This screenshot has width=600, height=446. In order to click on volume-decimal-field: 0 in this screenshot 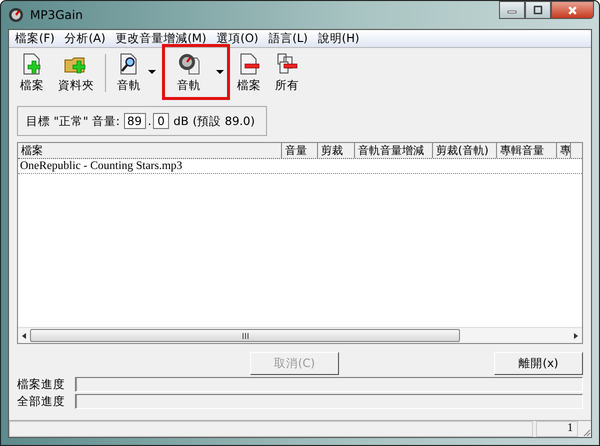, I will do `click(161, 121)`.